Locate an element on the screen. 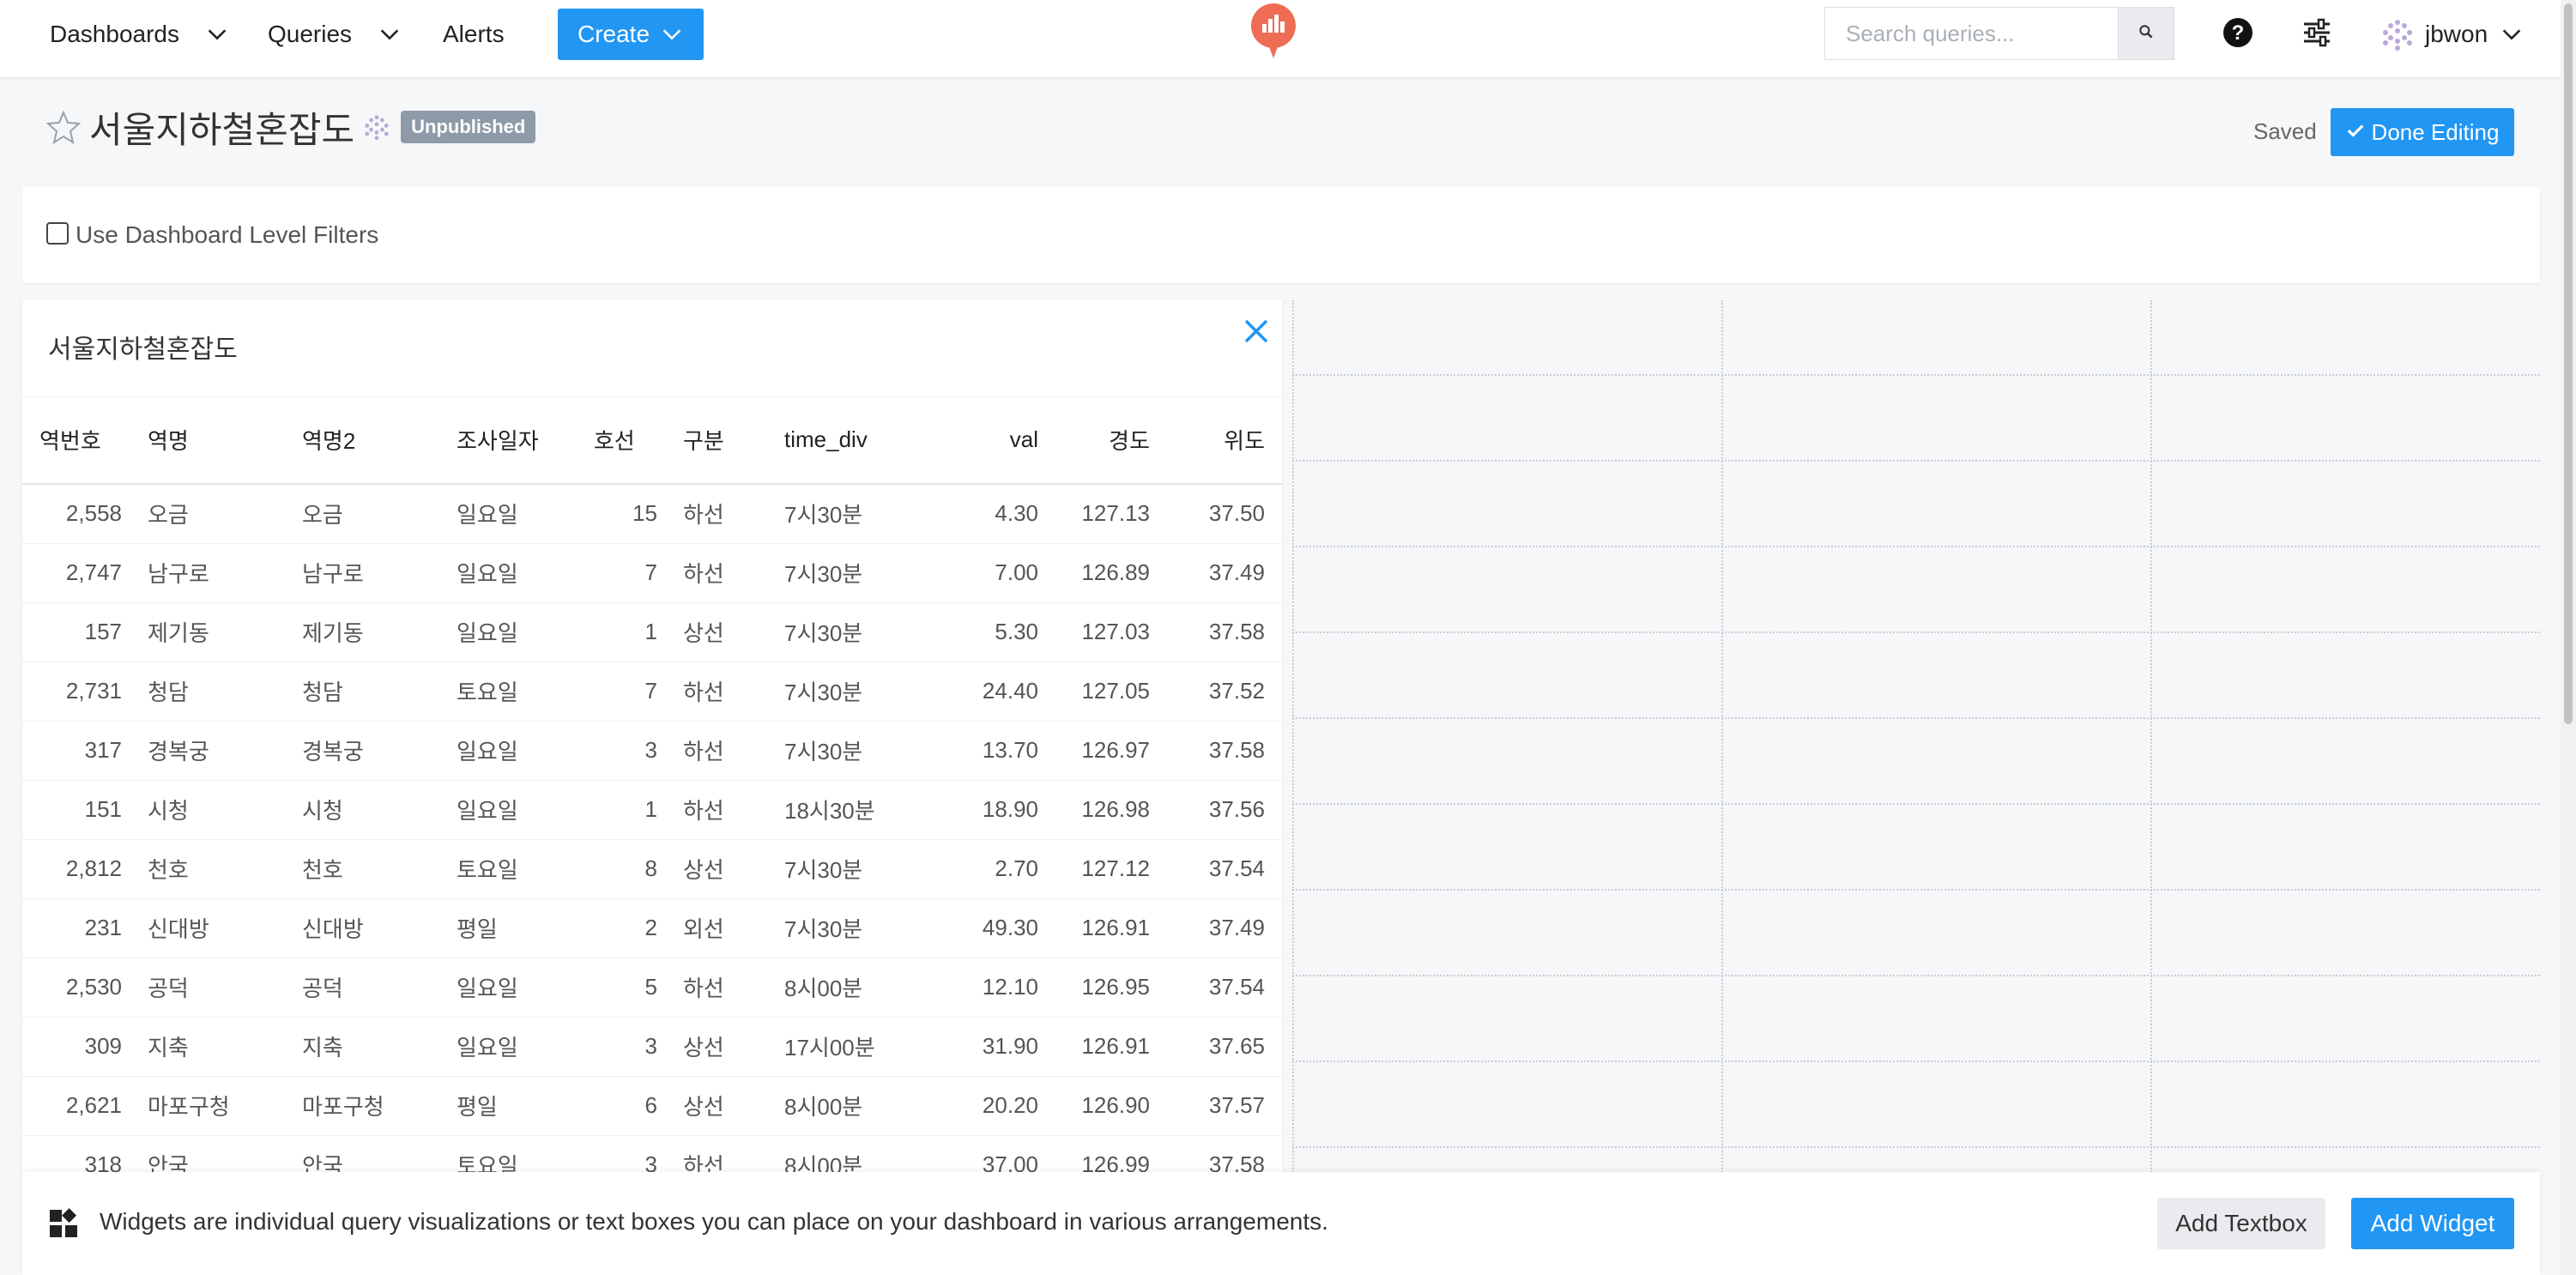  table-cell: 6 is located at coordinates (631, 1106).